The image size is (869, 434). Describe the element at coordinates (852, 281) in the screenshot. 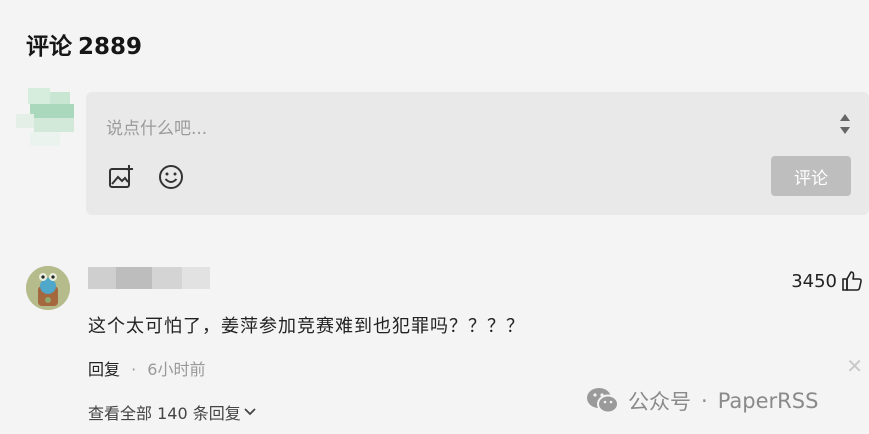

I see `thumbs-up-icon` at that location.